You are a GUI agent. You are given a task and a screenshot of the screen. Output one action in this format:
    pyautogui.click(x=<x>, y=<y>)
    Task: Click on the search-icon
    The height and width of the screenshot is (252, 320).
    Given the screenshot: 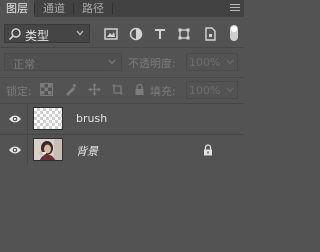 What is the action you would take?
    pyautogui.click(x=14, y=34)
    